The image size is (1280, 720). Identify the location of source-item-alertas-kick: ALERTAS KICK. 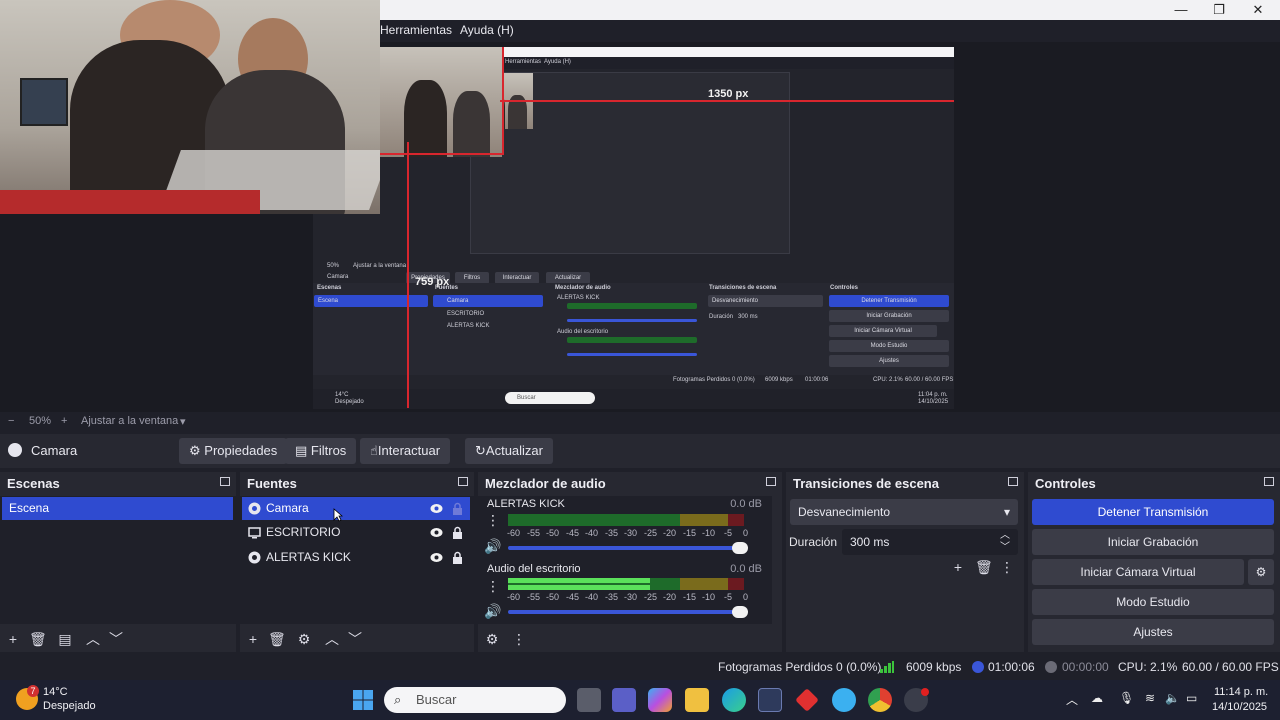
(356, 557).